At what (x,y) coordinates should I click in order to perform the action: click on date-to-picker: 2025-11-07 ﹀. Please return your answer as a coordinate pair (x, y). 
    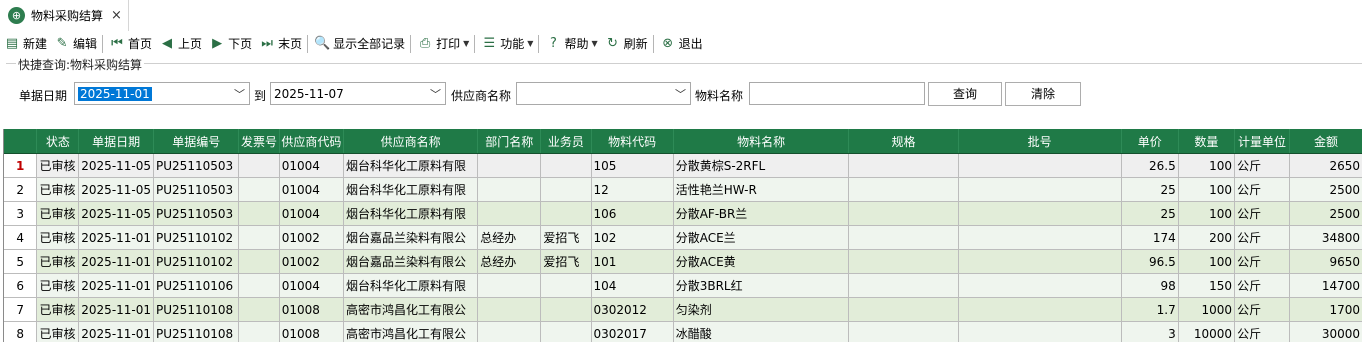
    Looking at the image, I should click on (358, 93).